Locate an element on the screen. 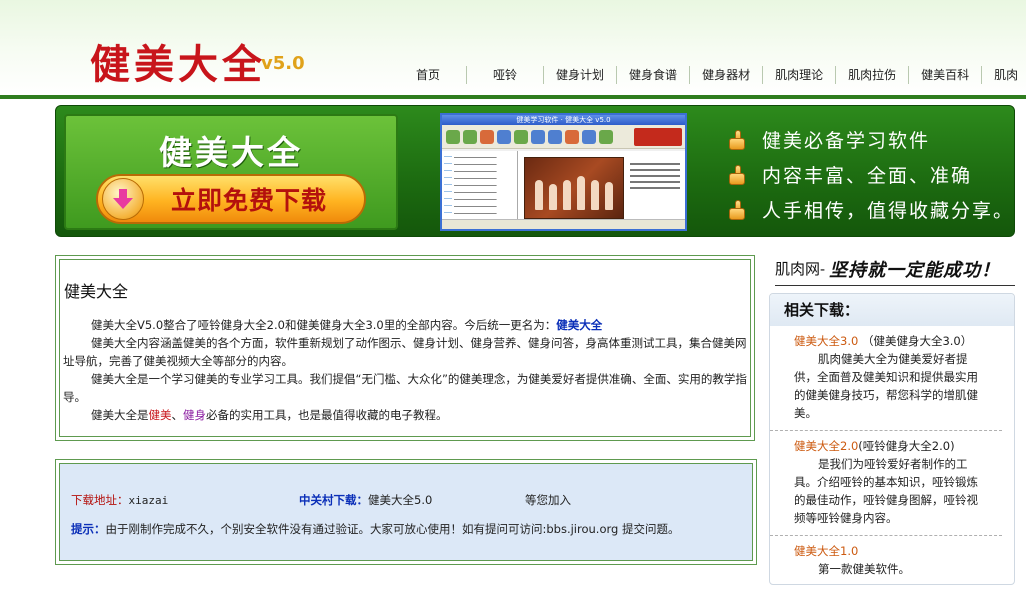 Image resolution: width=1026 pixels, height=593 pixels. feature-item: 内容丰富、全面、准确 is located at coordinates (870, 174).